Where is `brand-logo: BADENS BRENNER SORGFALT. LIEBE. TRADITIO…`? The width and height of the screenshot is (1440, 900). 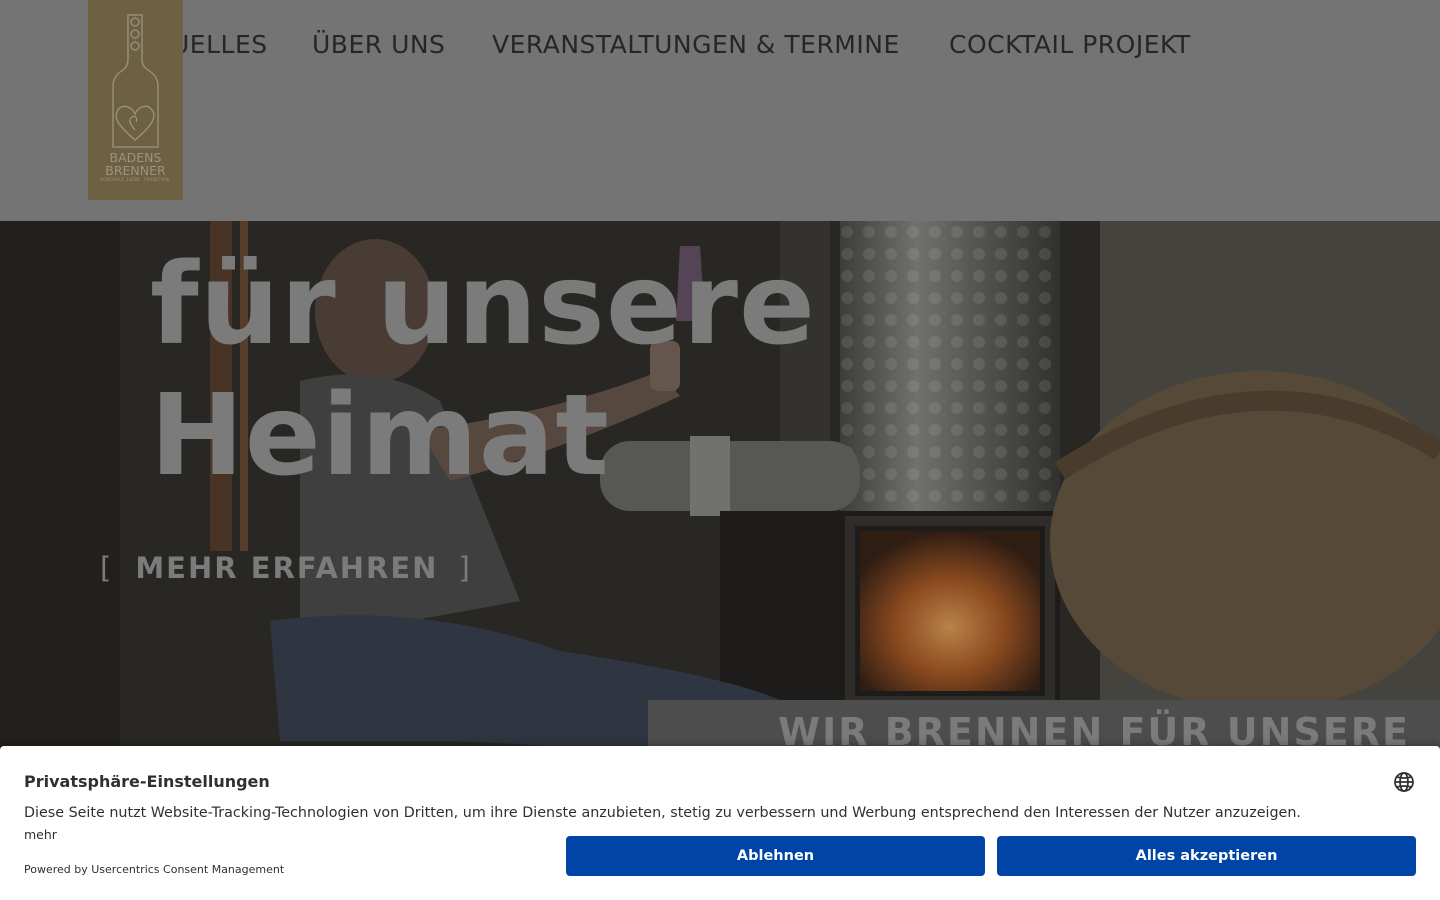 brand-logo: BADENS BRENNER SORGFALT. LIEBE. TRADITIO… is located at coordinates (135, 100).